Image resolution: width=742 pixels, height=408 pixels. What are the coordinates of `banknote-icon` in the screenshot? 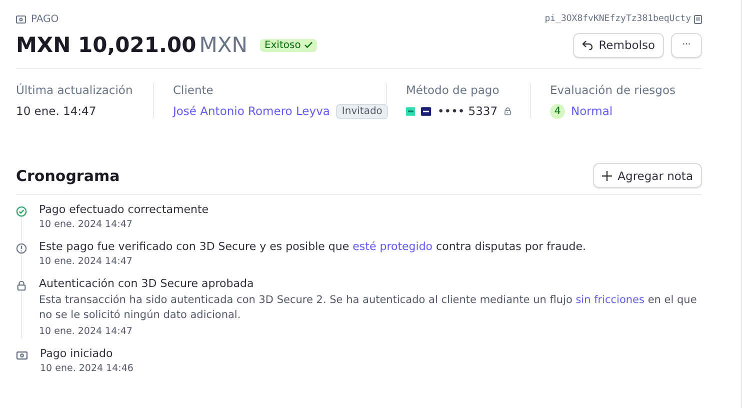 It's located at (22, 355).